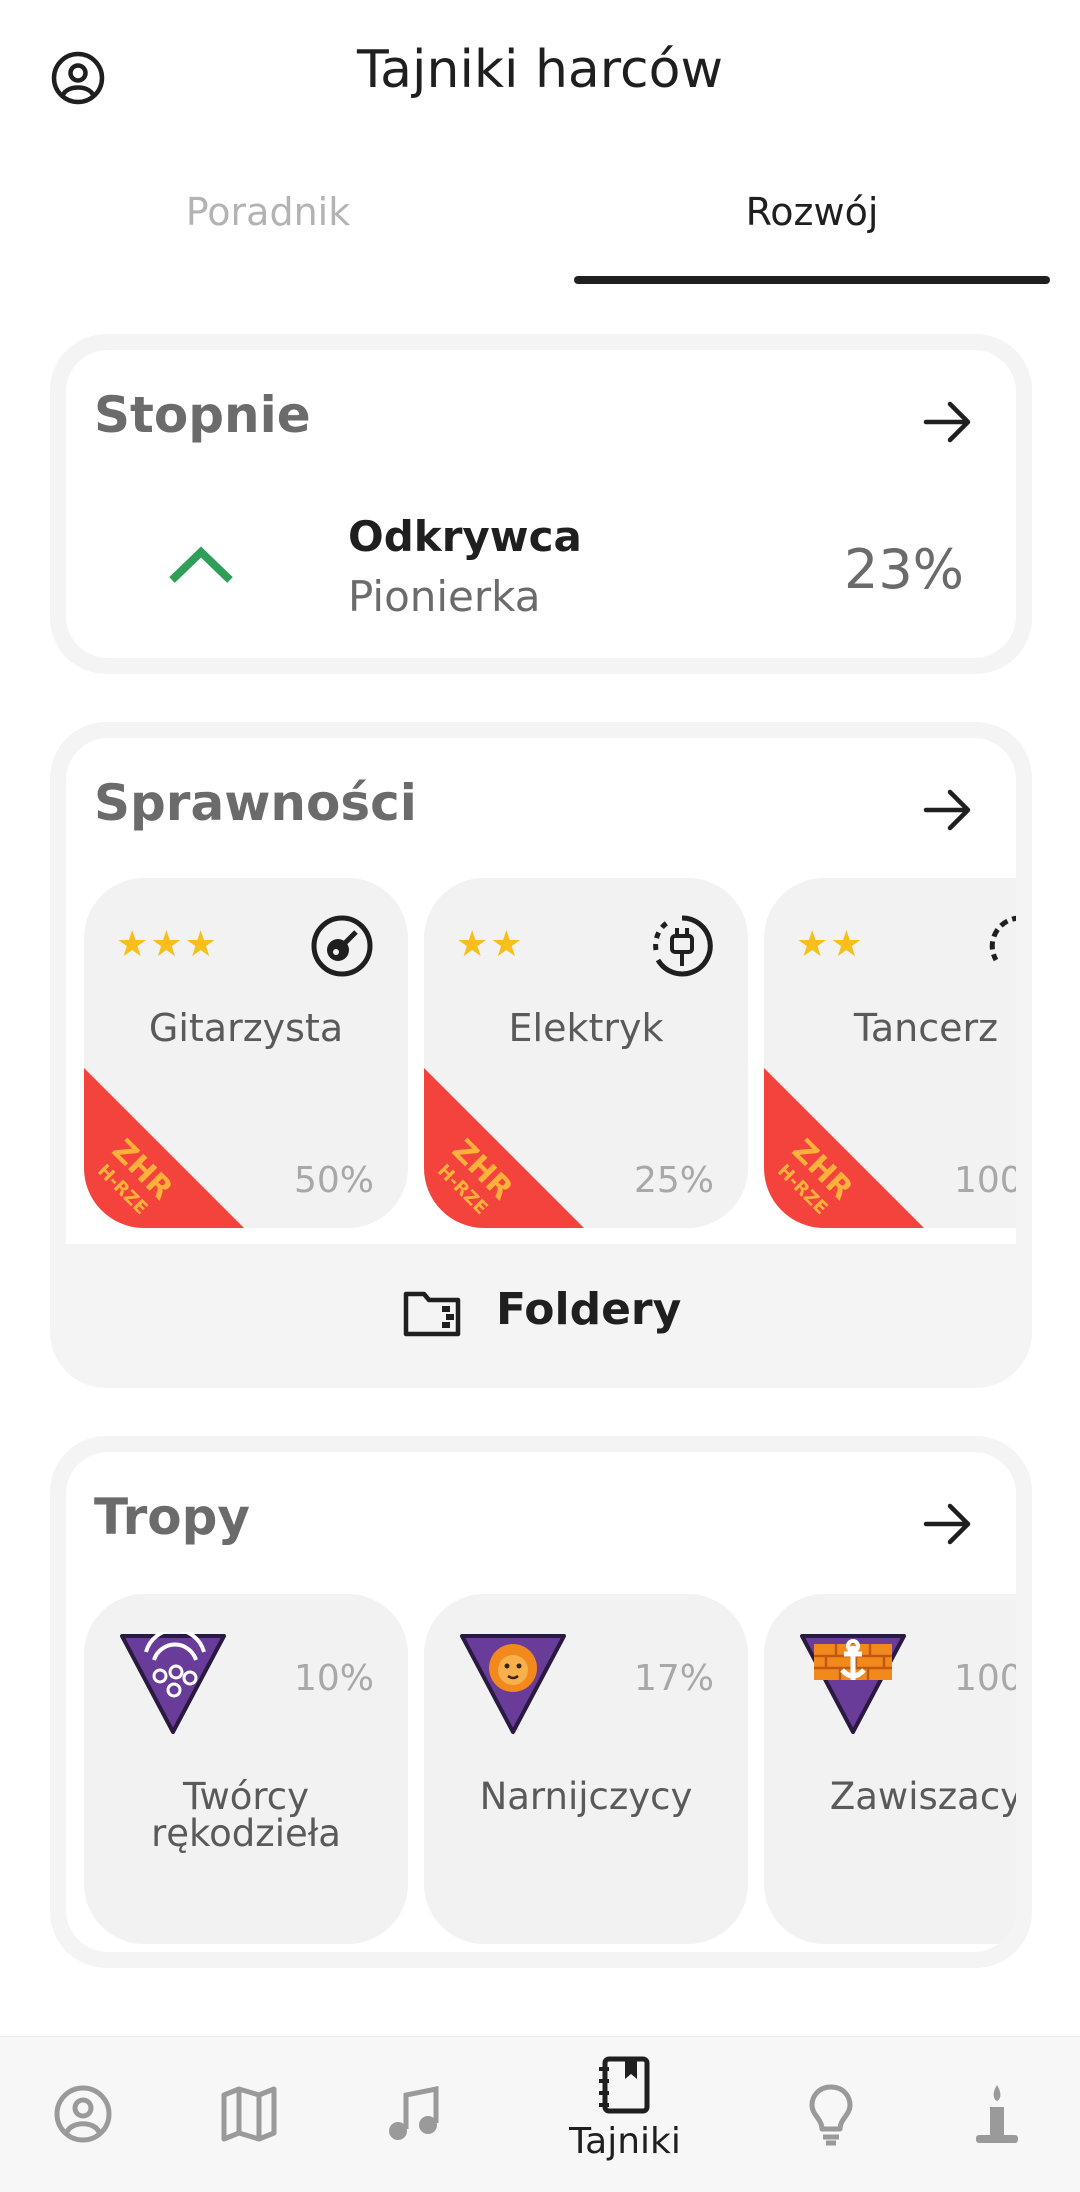  Describe the element at coordinates (246, 1815) in the screenshot. I see `trop-name: Twórcy rękodzieła` at that location.